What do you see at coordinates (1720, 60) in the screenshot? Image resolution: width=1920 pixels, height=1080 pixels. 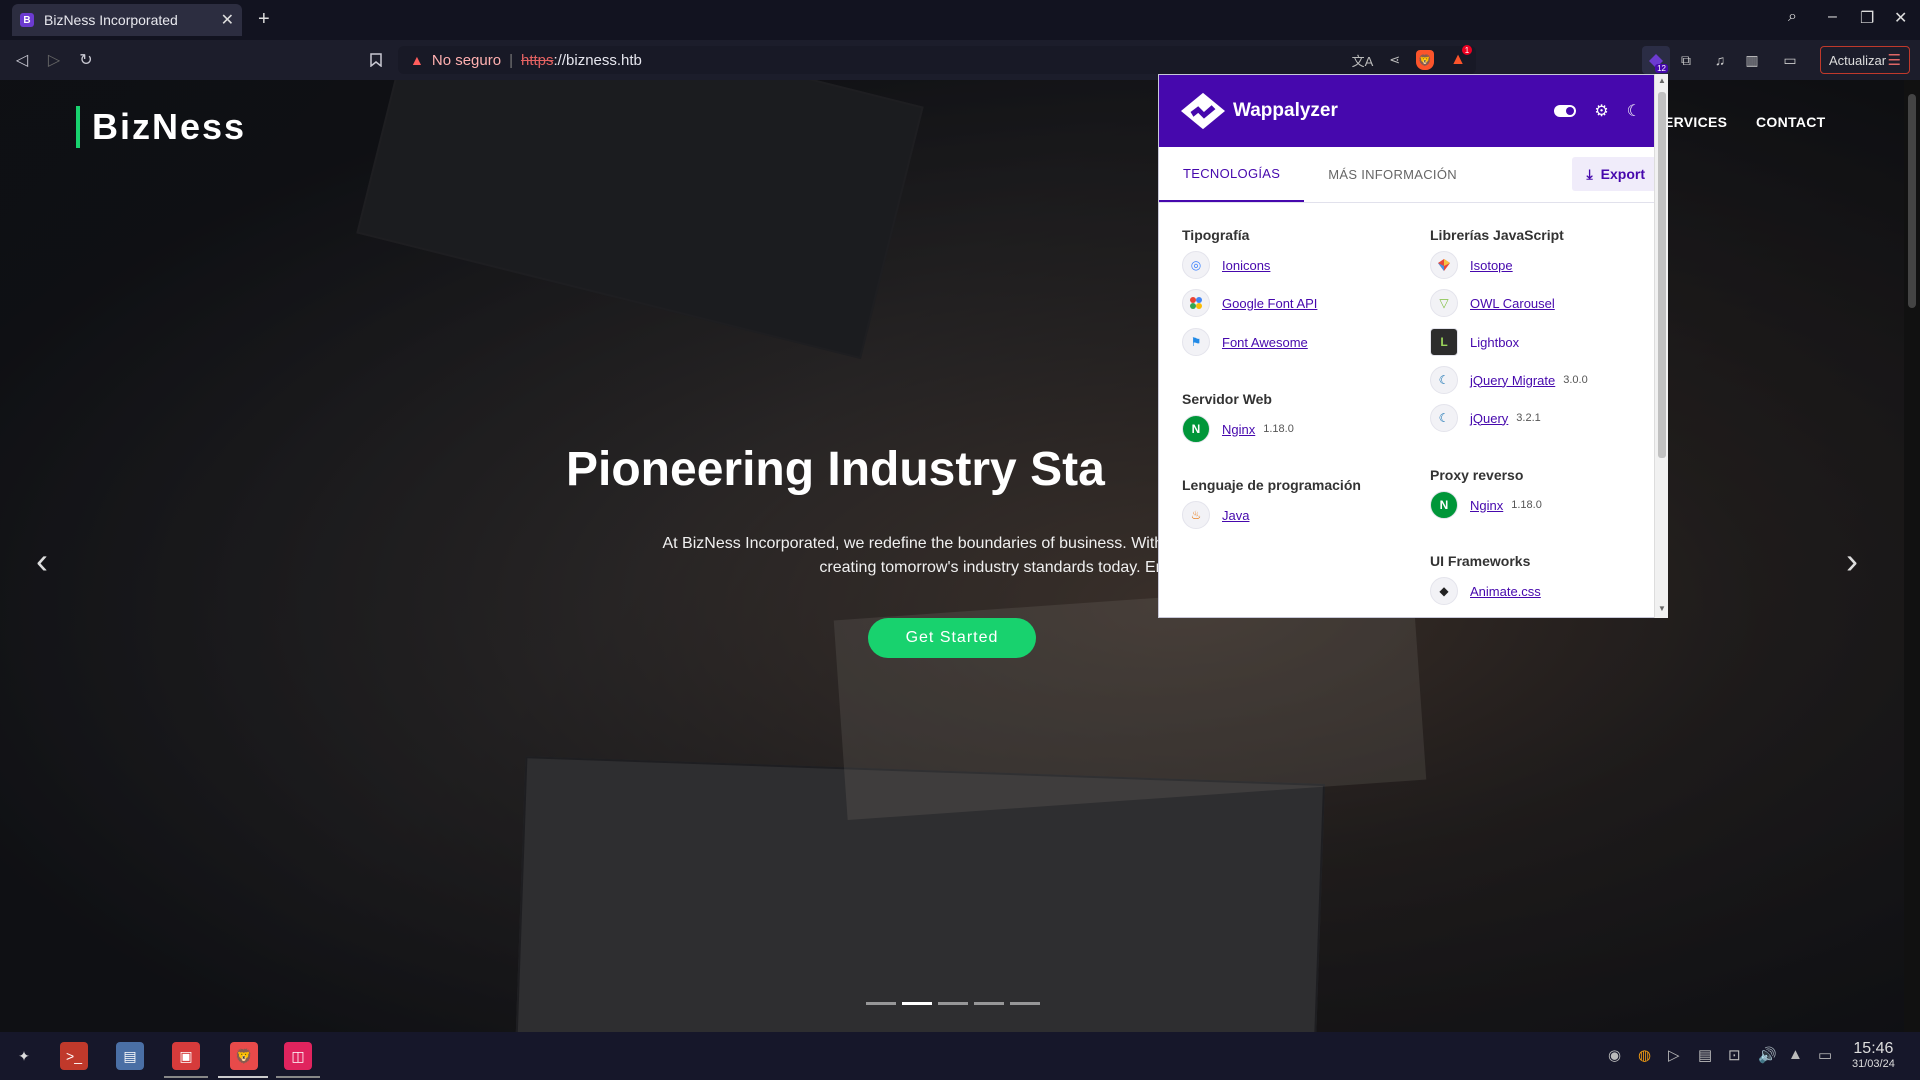 I see `media-icon: ♫` at bounding box center [1720, 60].